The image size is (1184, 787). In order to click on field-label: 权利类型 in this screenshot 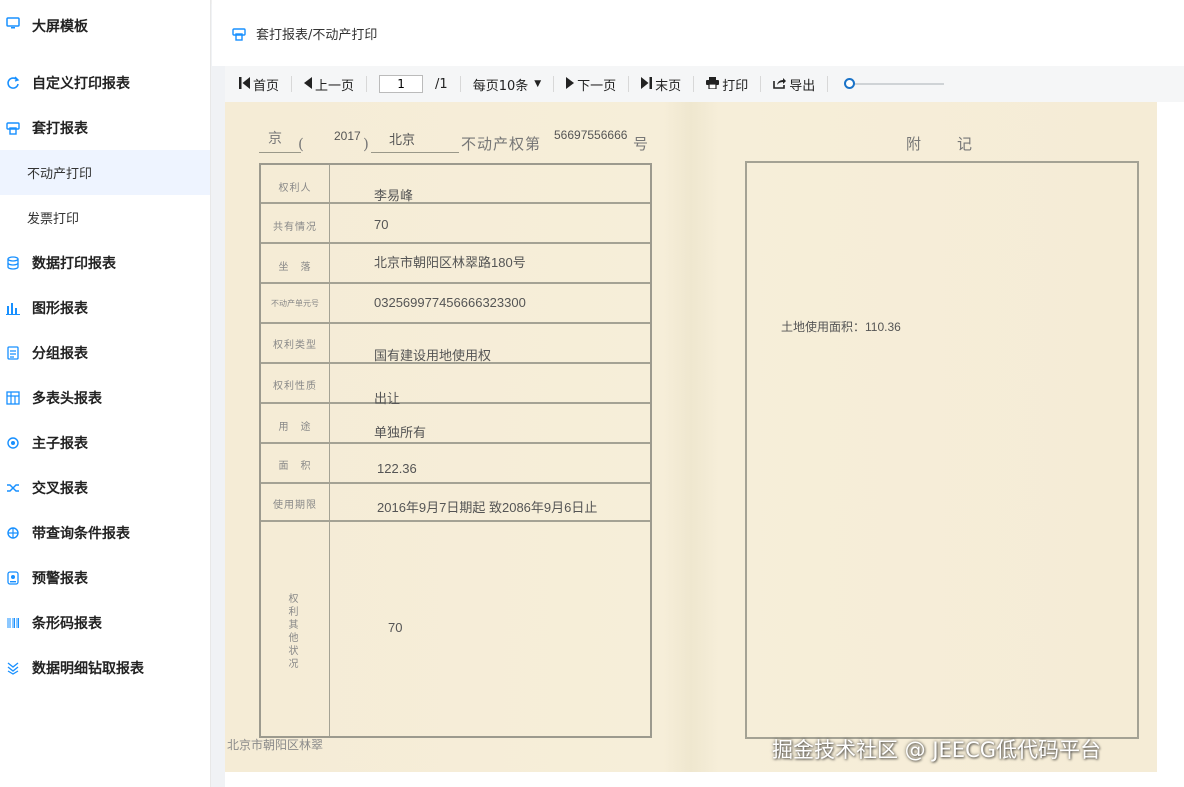, I will do `click(295, 345)`.